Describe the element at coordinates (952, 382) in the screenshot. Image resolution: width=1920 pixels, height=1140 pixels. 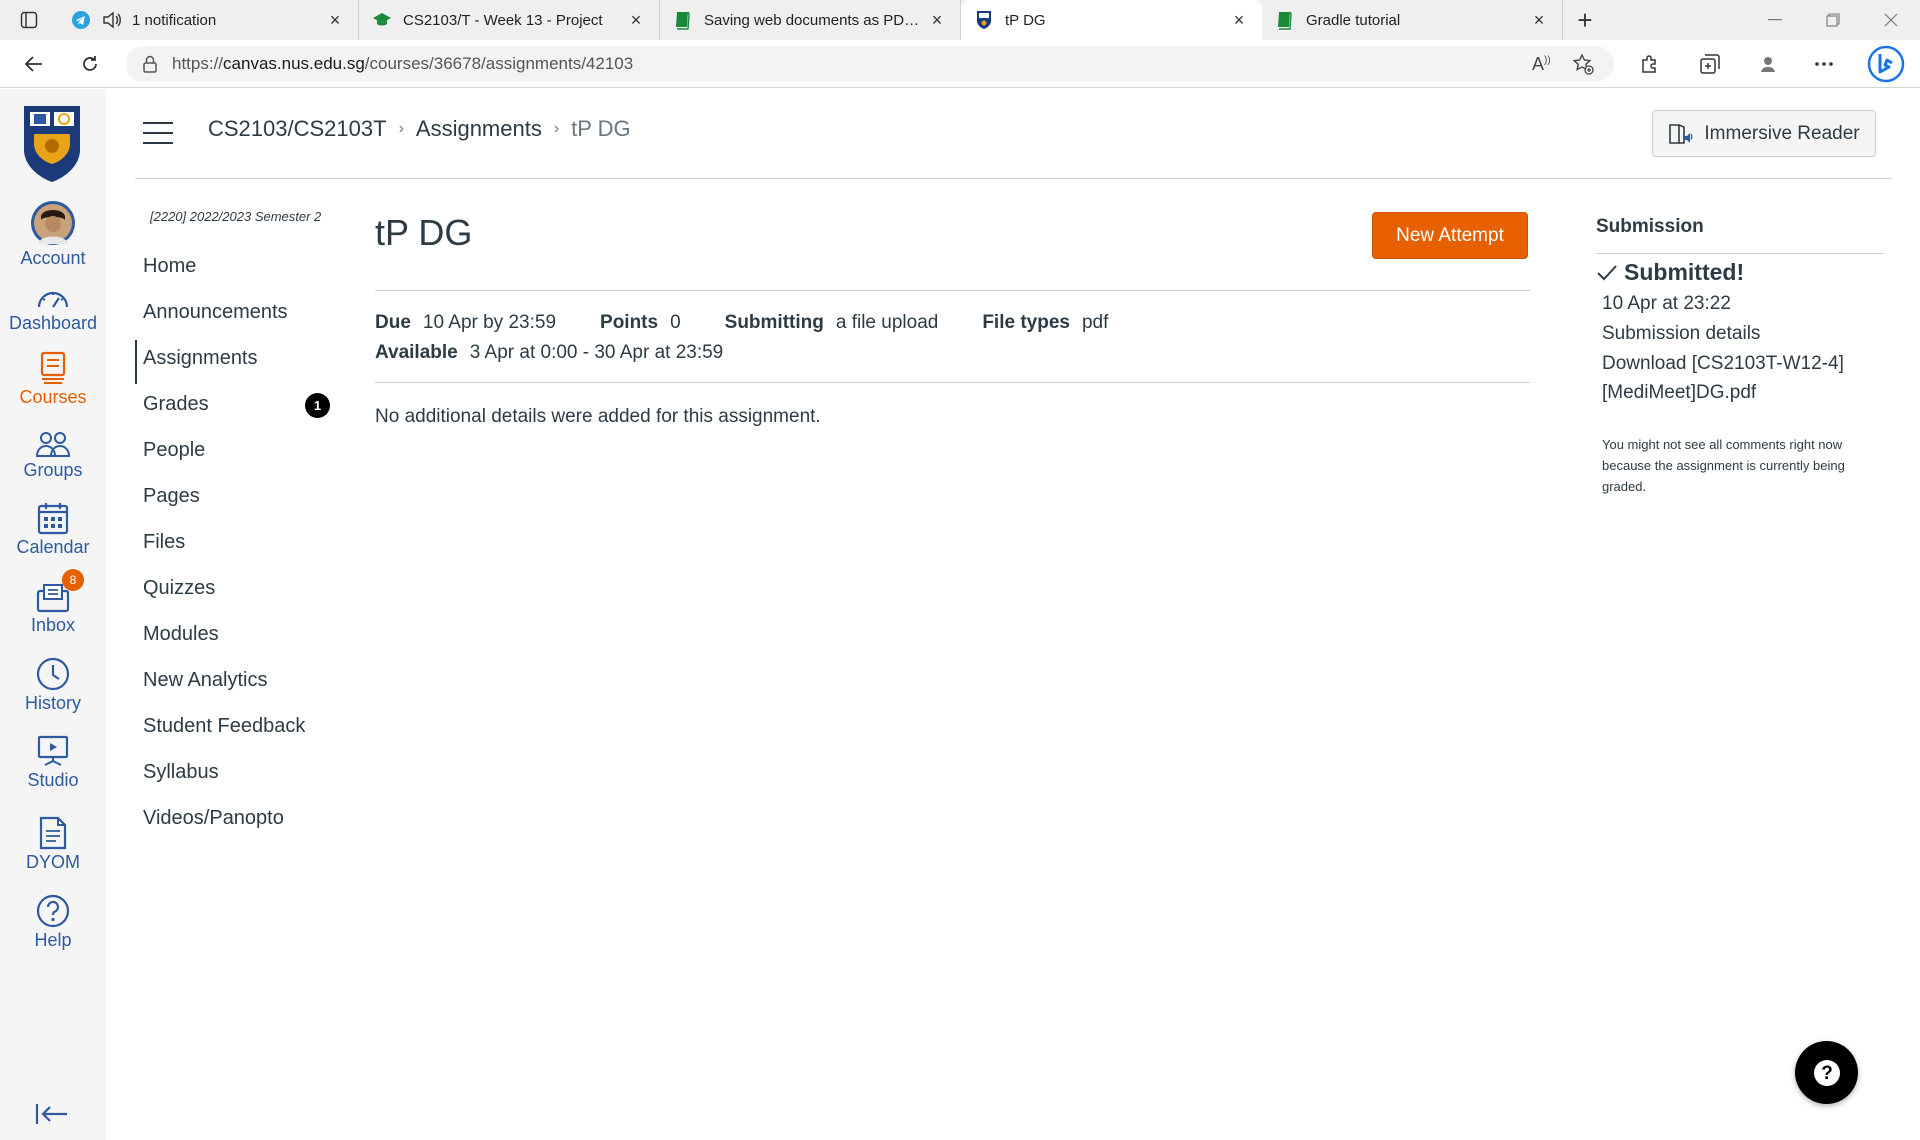
I see `details-divider-bottom` at that location.